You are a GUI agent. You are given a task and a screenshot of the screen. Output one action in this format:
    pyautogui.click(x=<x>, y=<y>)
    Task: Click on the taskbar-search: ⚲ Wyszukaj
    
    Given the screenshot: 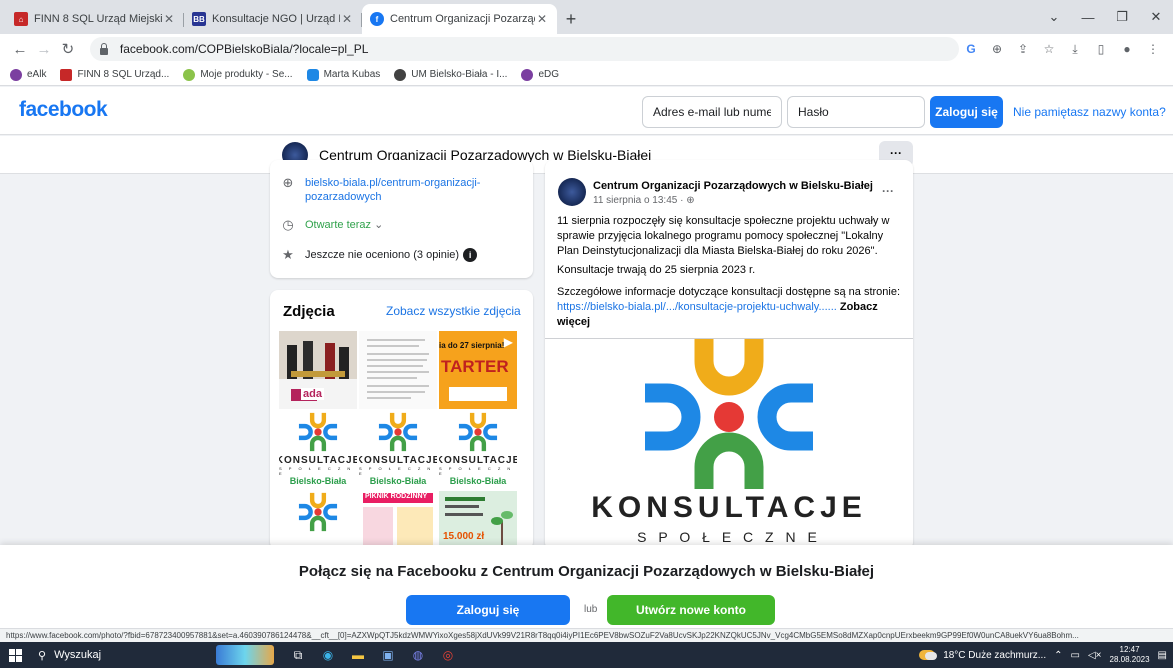 What is the action you would take?
    pyautogui.click(x=104, y=655)
    